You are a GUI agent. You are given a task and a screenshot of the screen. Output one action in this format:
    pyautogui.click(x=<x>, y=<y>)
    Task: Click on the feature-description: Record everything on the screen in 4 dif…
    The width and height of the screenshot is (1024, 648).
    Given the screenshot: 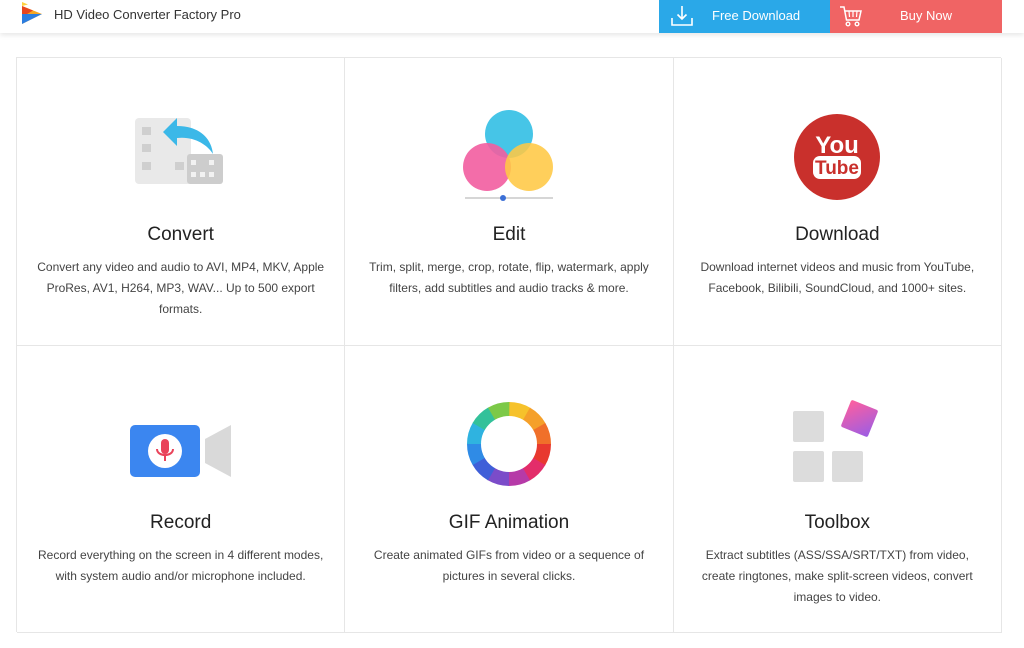 What is the action you would take?
    pyautogui.click(x=181, y=565)
    